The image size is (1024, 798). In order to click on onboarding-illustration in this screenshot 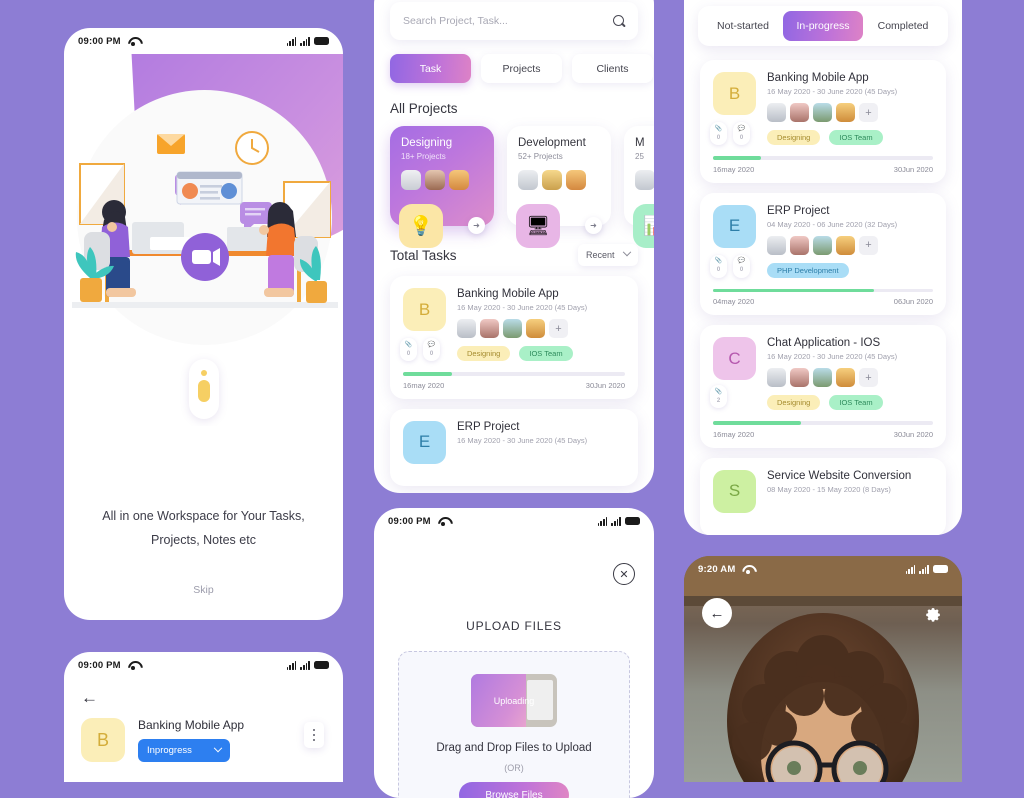, I will do `click(203, 240)`.